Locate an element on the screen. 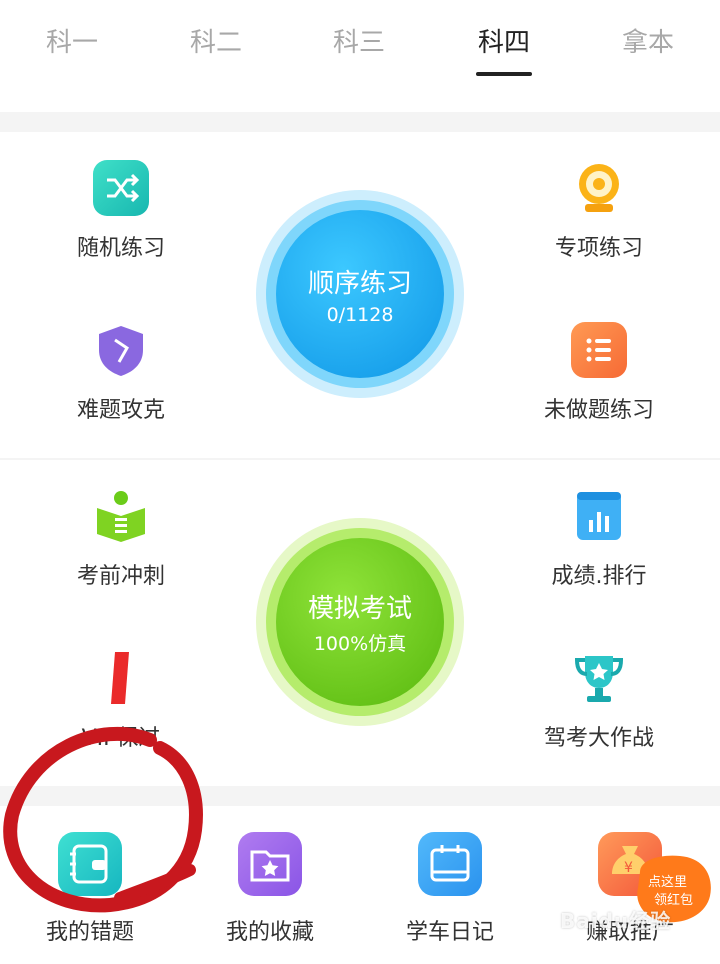  active-tab-indicator is located at coordinates (504, 74).